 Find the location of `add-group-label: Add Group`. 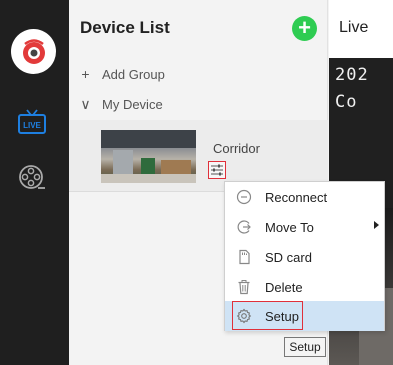

add-group-label: Add Group is located at coordinates (133, 74).